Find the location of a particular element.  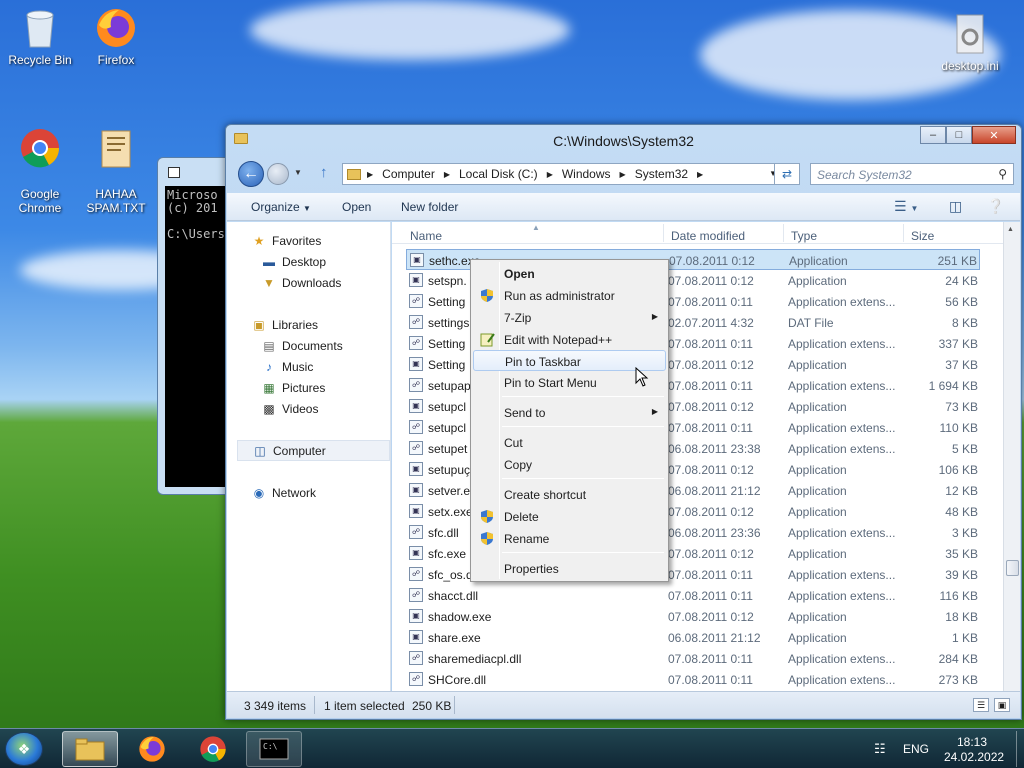

desktop-icon-google-chrome: Google Chrome is located at coordinates (40, 170).